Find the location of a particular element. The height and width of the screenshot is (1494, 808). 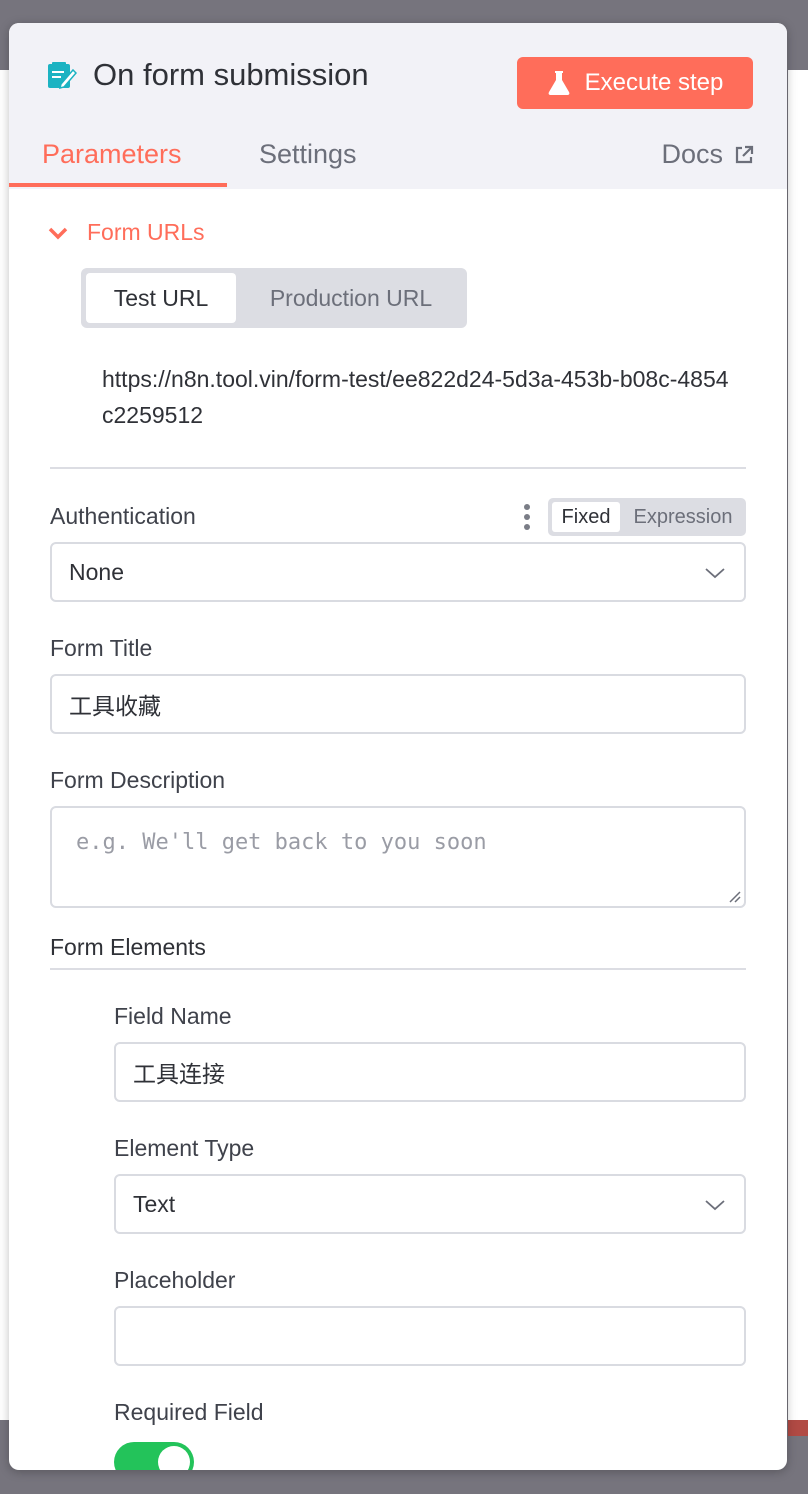

field-name-input: 工具连接 is located at coordinates (430, 1072).